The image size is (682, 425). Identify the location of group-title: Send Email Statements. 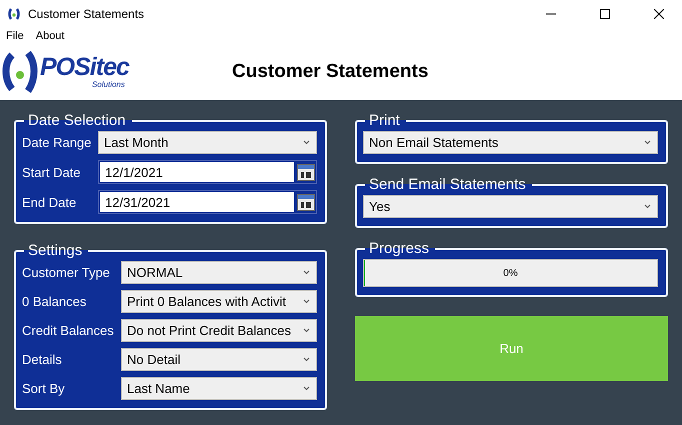
(447, 184).